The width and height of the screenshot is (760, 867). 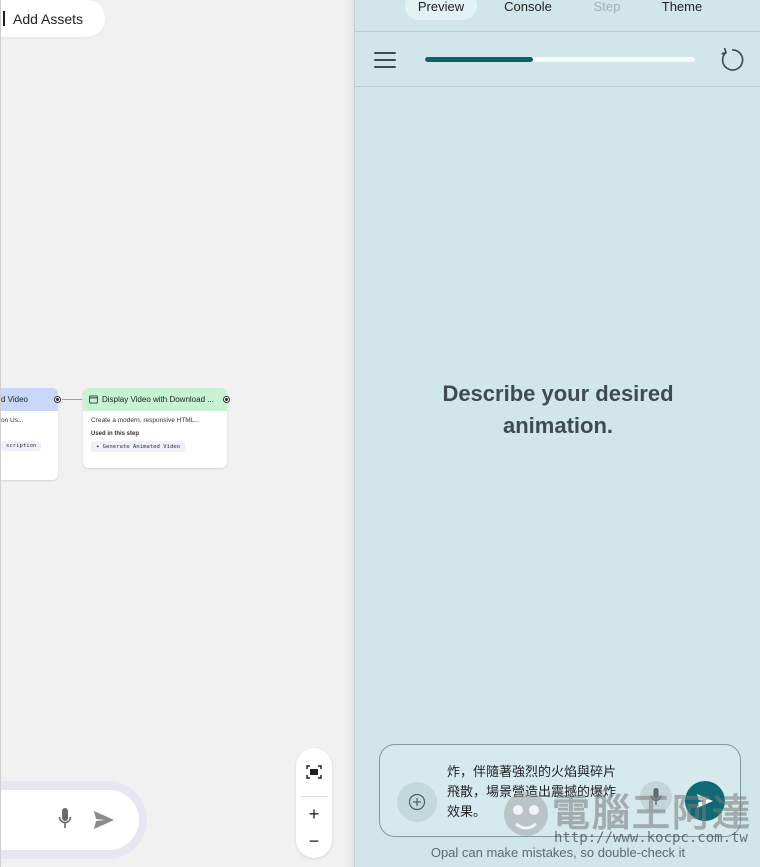 I want to click on zoom-out-icon: −, so click(x=314, y=840).